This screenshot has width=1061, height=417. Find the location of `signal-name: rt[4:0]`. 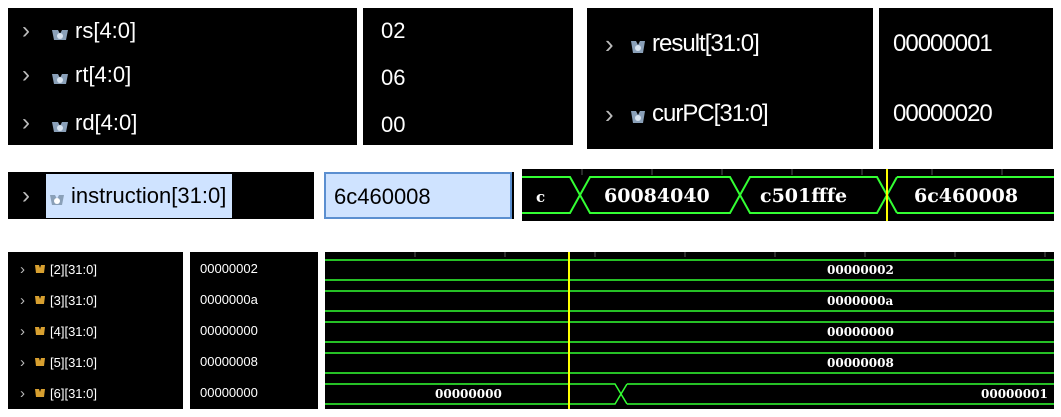

signal-name: rt[4:0] is located at coordinates (103, 74).